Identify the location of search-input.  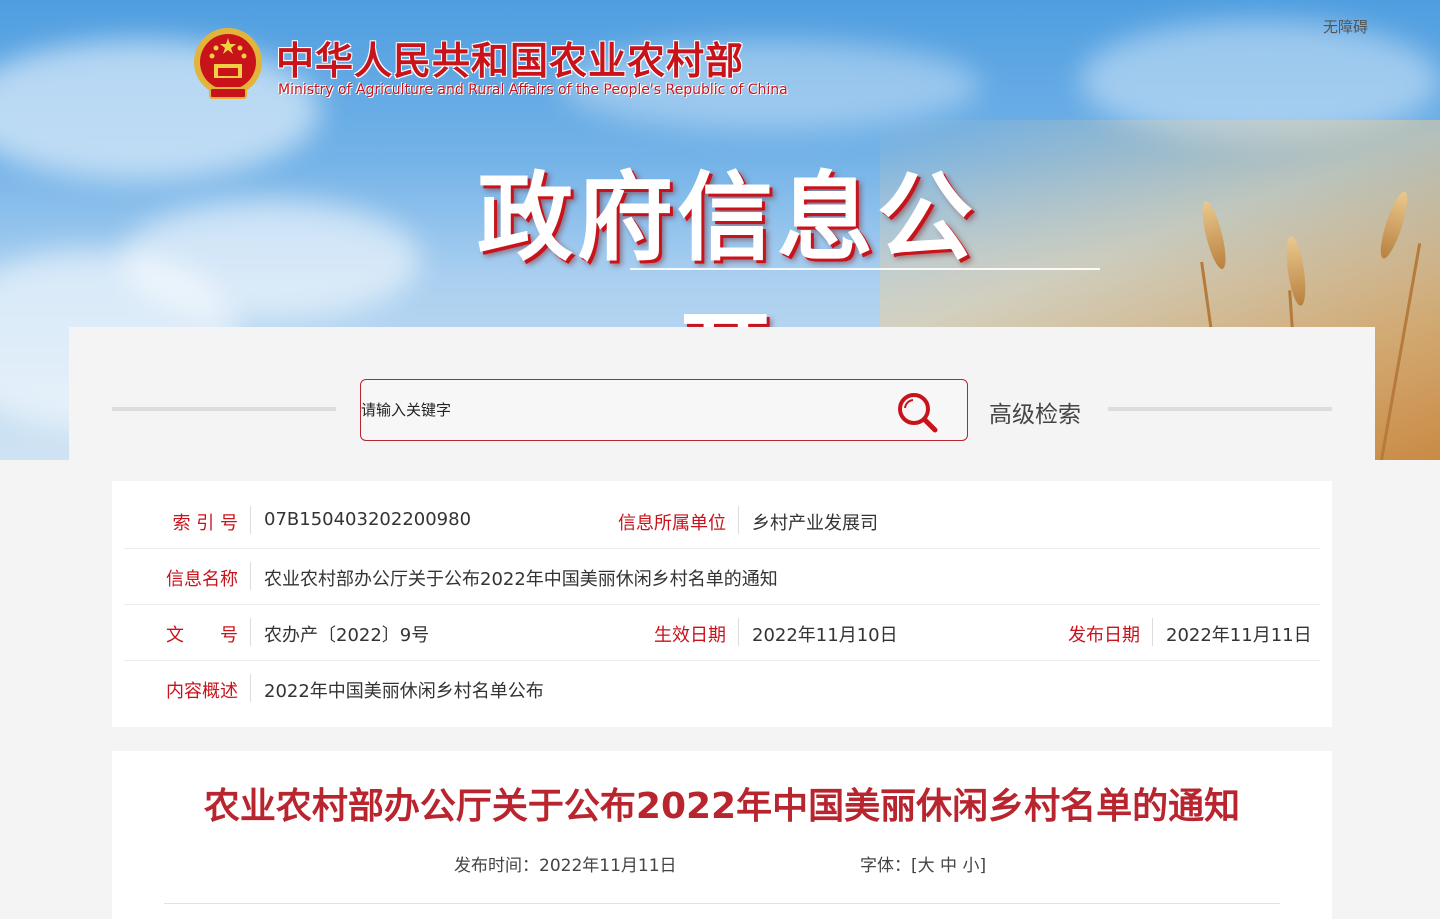
(621, 410).